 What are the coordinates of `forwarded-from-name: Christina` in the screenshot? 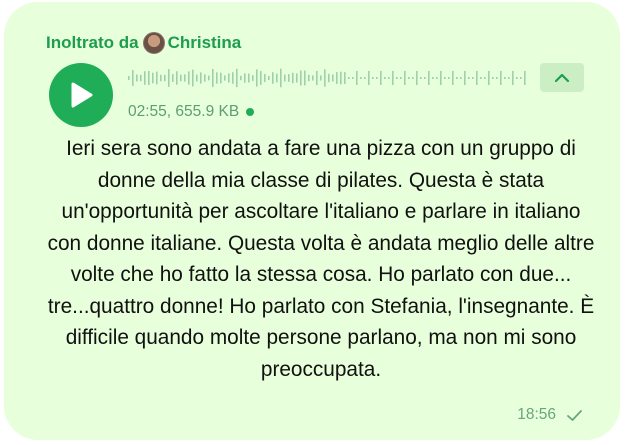 It's located at (205, 43).